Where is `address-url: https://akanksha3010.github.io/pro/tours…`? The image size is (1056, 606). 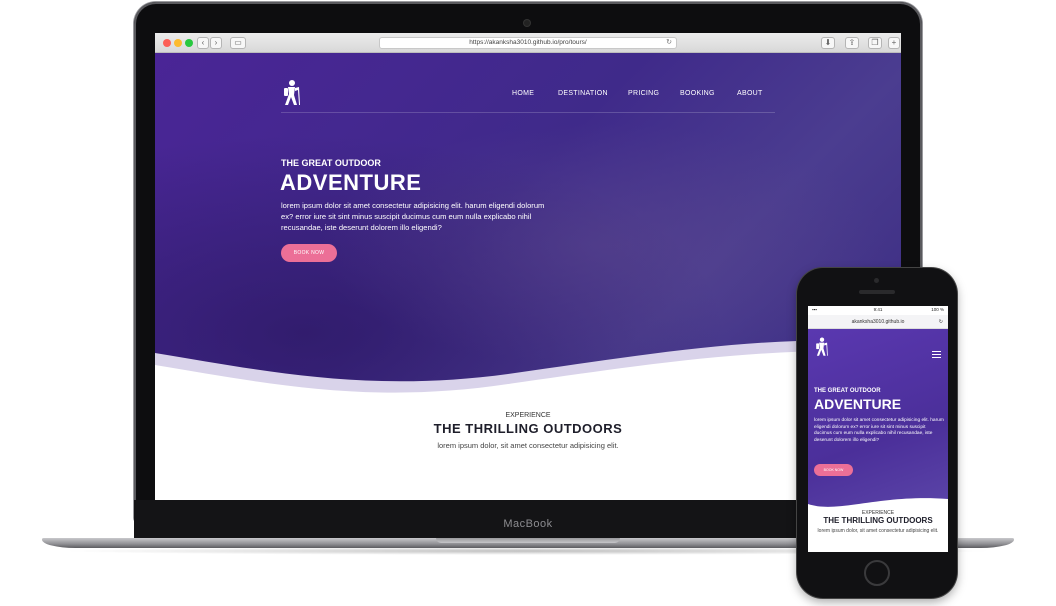
address-url: https://akanksha3010.github.io/pro/tours… is located at coordinates (528, 42).